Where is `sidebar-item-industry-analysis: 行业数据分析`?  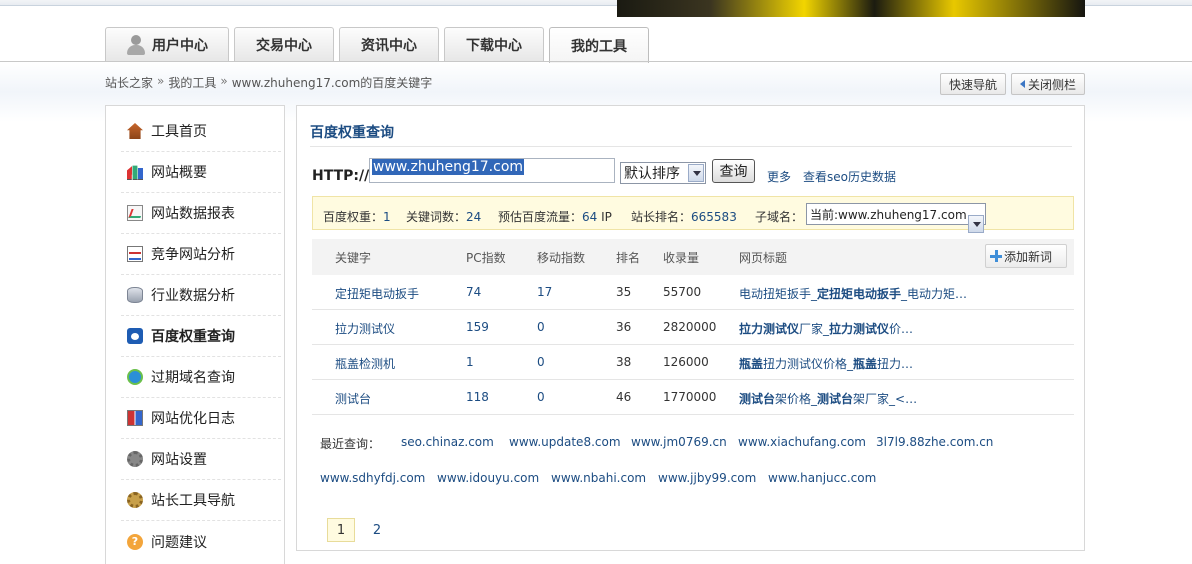 sidebar-item-industry-analysis: 行业数据分析 is located at coordinates (201, 295).